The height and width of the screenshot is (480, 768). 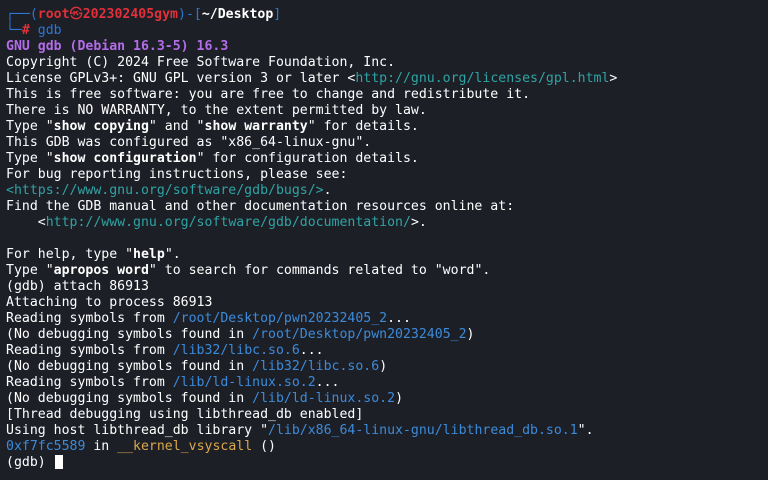 I want to click on help-cmd: help, so click(x=149, y=254).